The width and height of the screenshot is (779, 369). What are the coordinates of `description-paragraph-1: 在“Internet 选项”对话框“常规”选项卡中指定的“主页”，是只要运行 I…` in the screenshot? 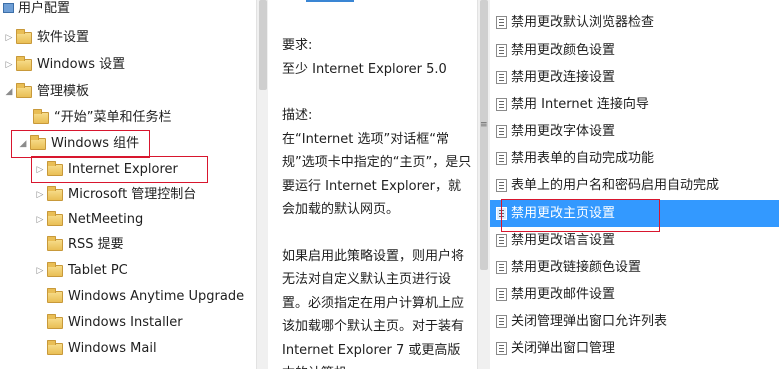 It's located at (377, 174).